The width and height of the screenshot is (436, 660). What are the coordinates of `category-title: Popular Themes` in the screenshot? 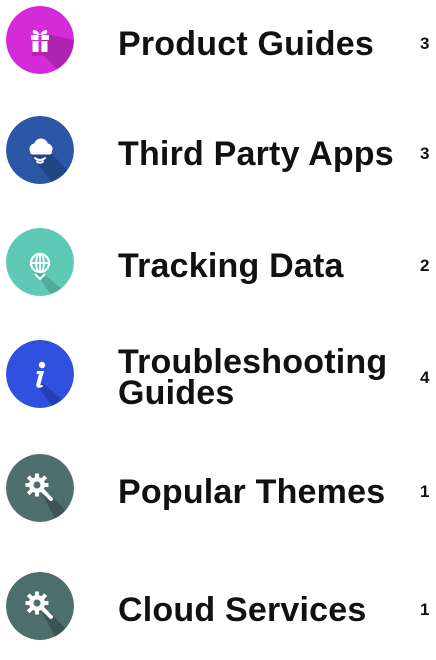 It's located at (252, 491).